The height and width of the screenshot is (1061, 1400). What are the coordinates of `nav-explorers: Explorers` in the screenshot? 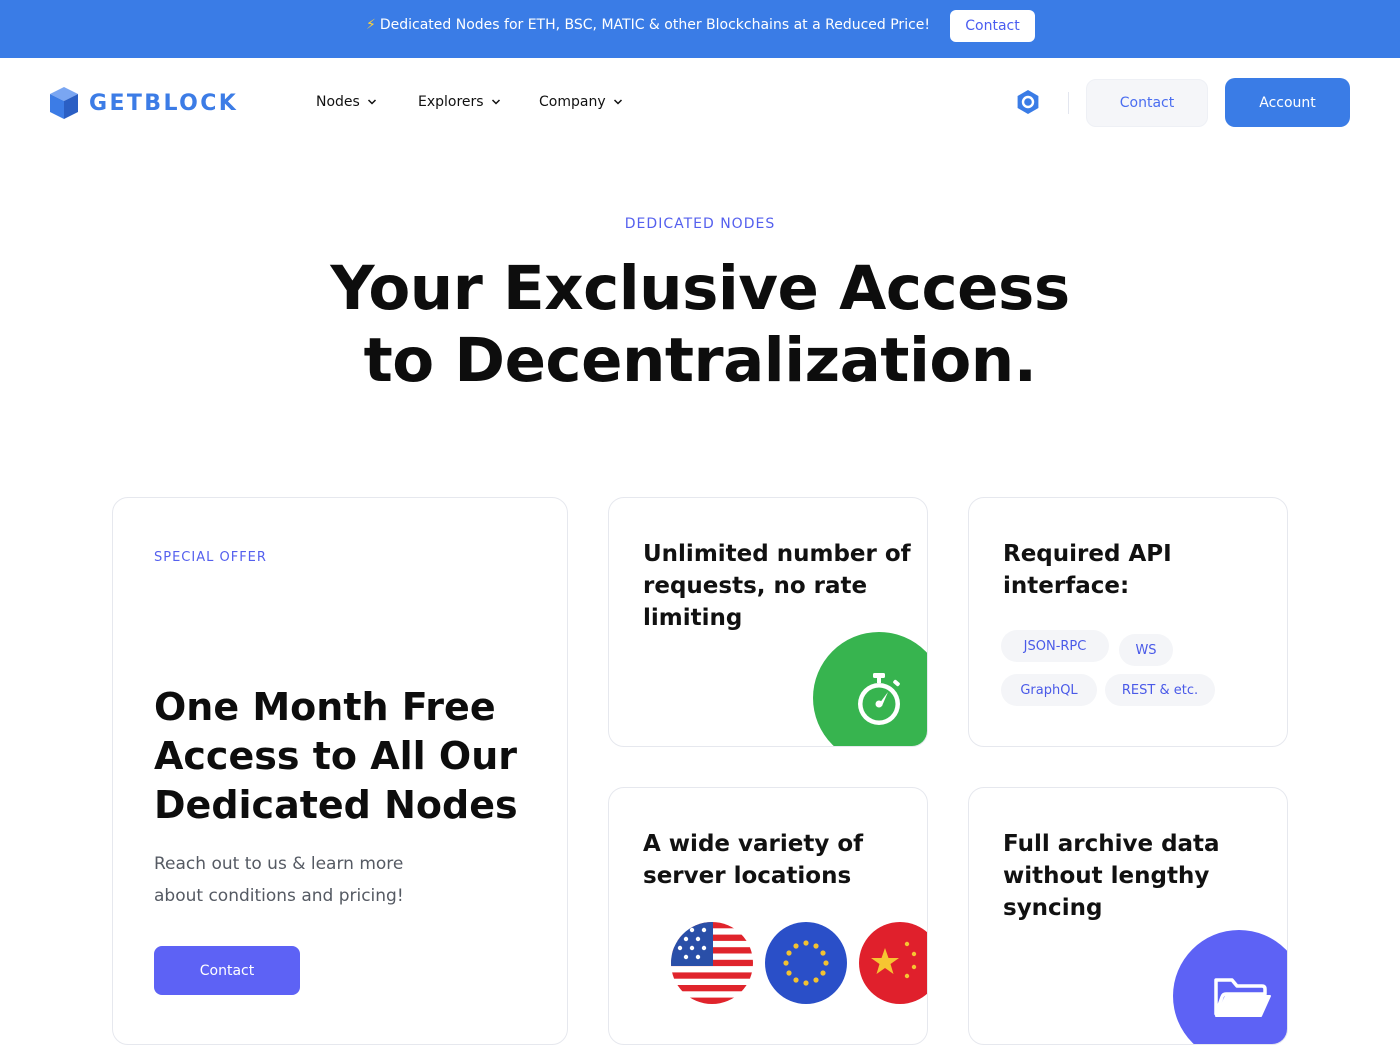 It's located at (459, 102).